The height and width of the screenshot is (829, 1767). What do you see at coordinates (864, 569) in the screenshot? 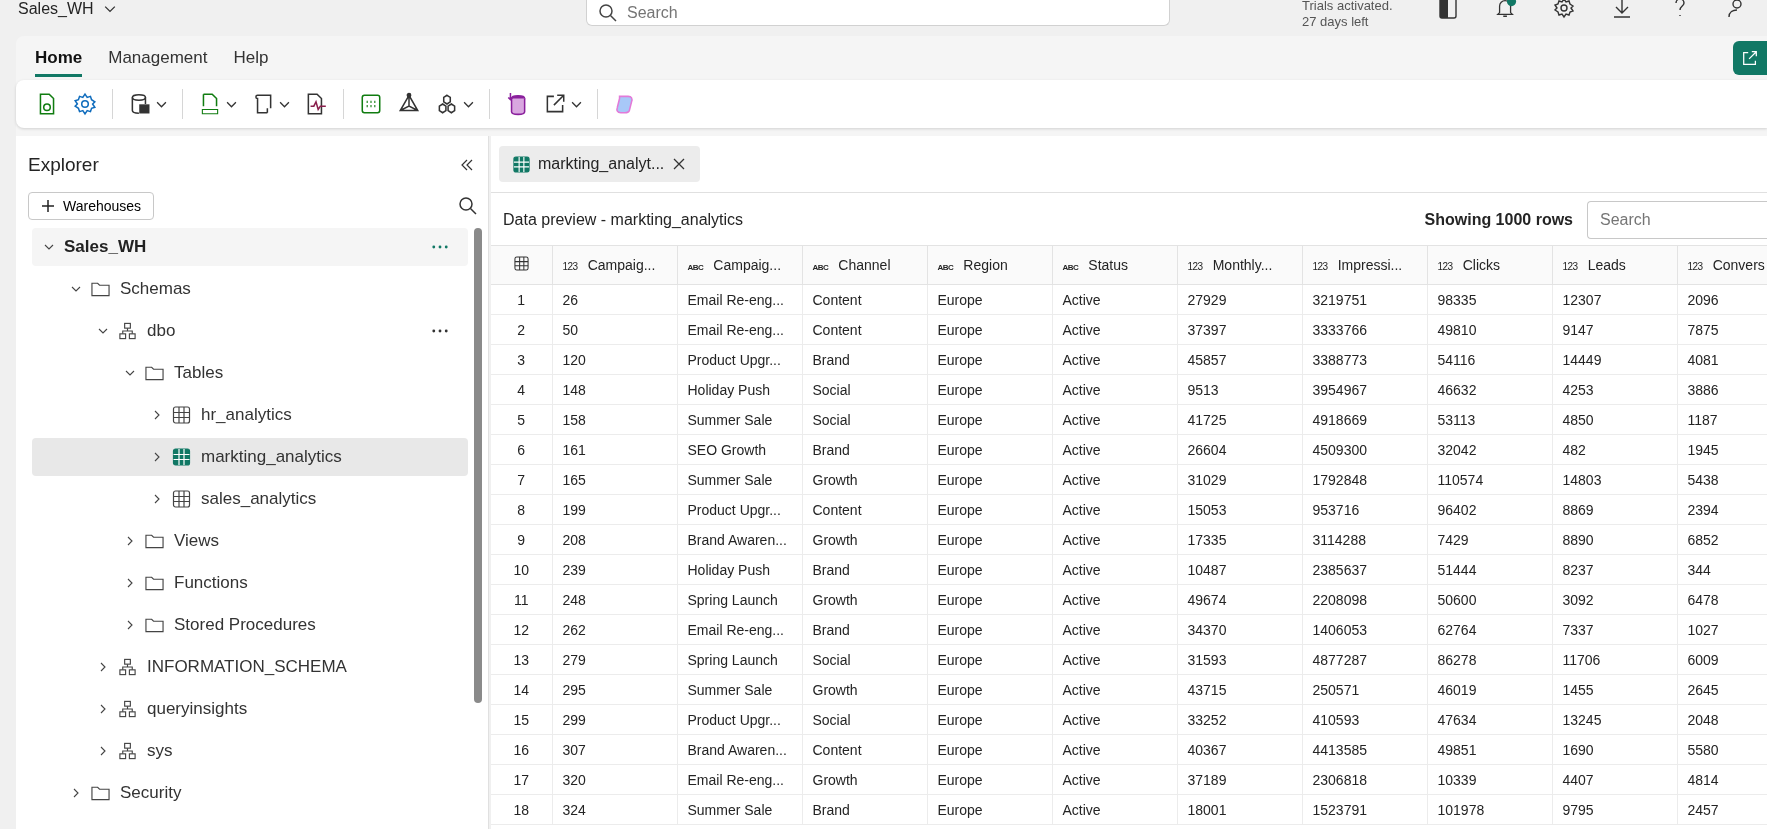
I see `table-cell: Brand` at bounding box center [864, 569].